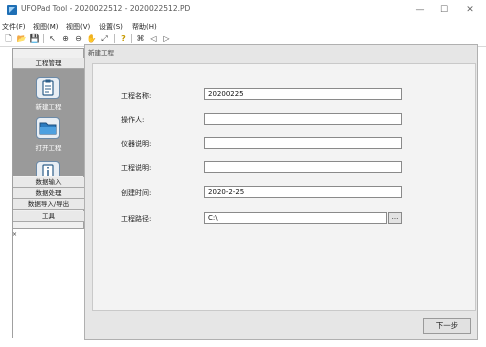  Describe the element at coordinates (48, 193) in the screenshot. I see `nav-header-data-processing: 数据处理` at that location.